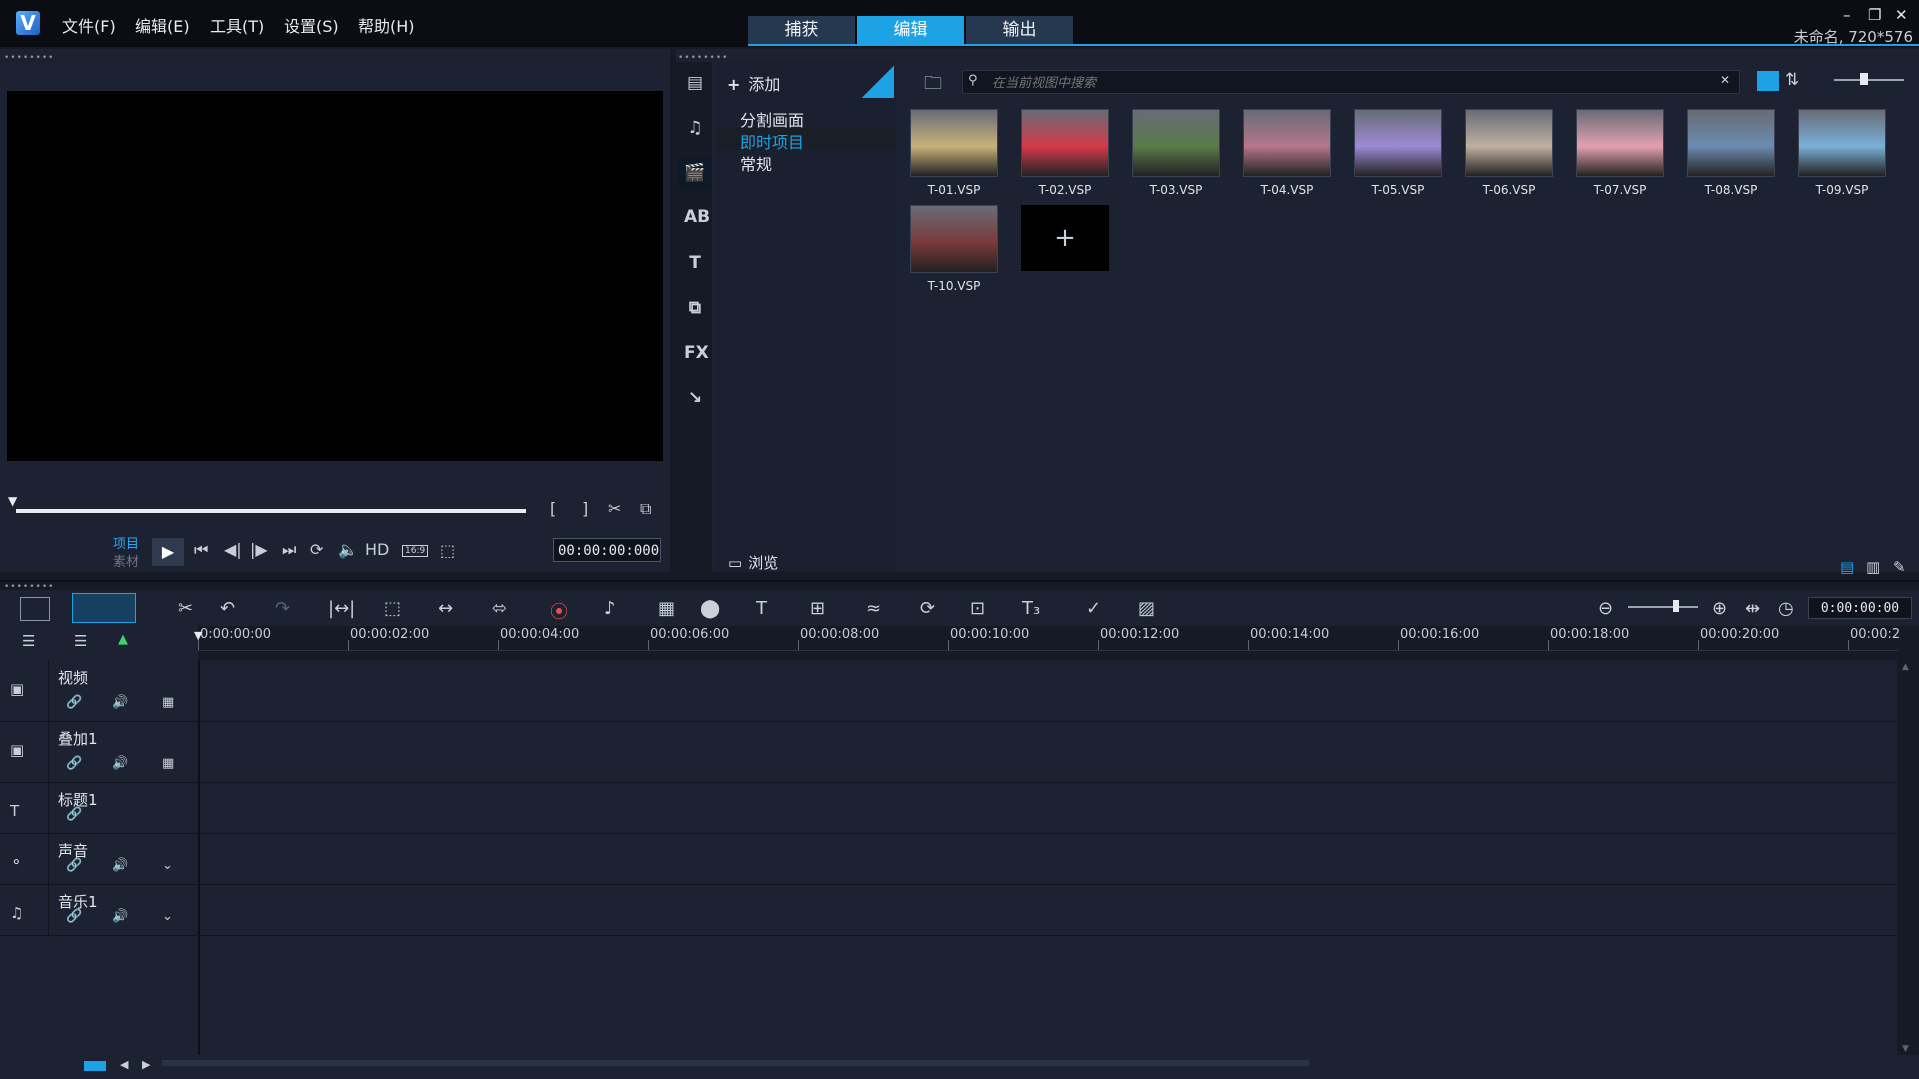  I want to click on scroll-down-icon: ▼, so click(1905, 1049).